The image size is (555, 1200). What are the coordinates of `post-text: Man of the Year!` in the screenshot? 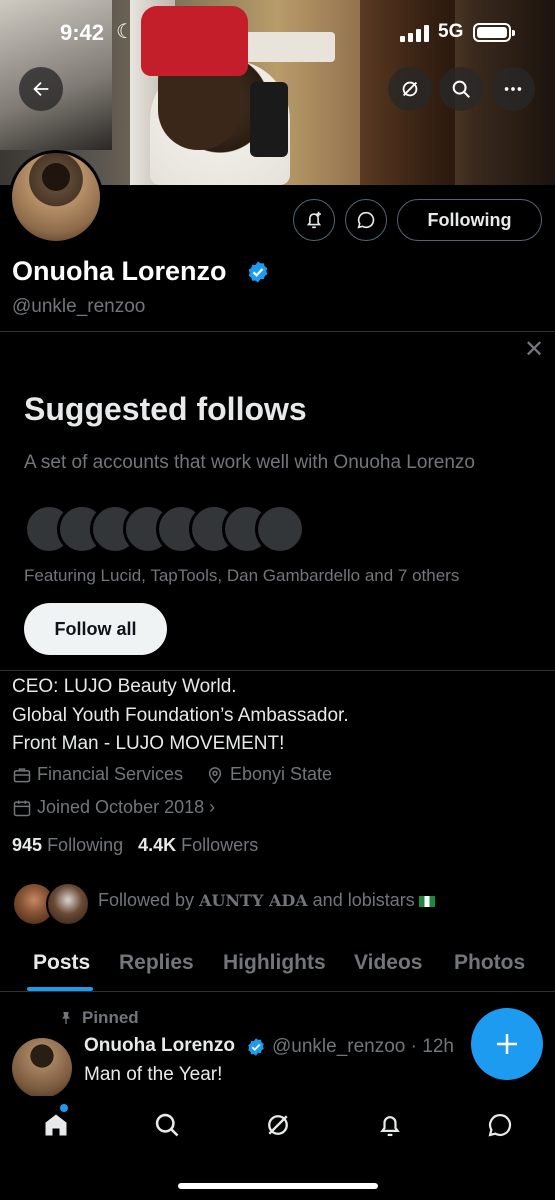 It's located at (153, 1074).